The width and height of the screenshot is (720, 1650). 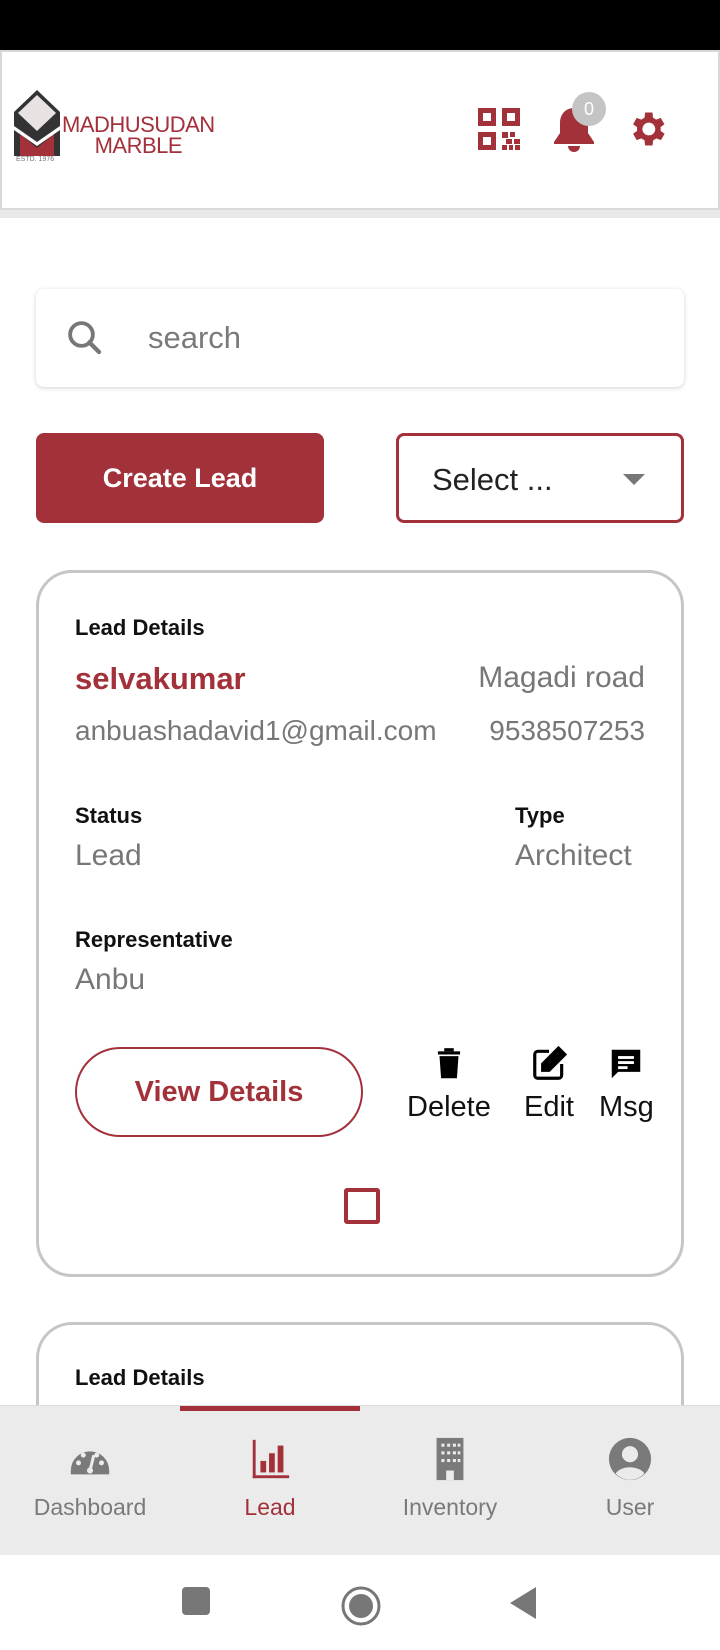 I want to click on dashboard-gauge-icon, so click(x=90, y=1463).